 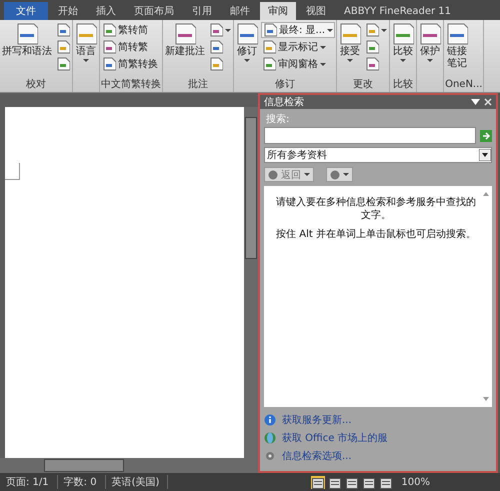 I want to click on horizontal-scrollbar, so click(x=129, y=465).